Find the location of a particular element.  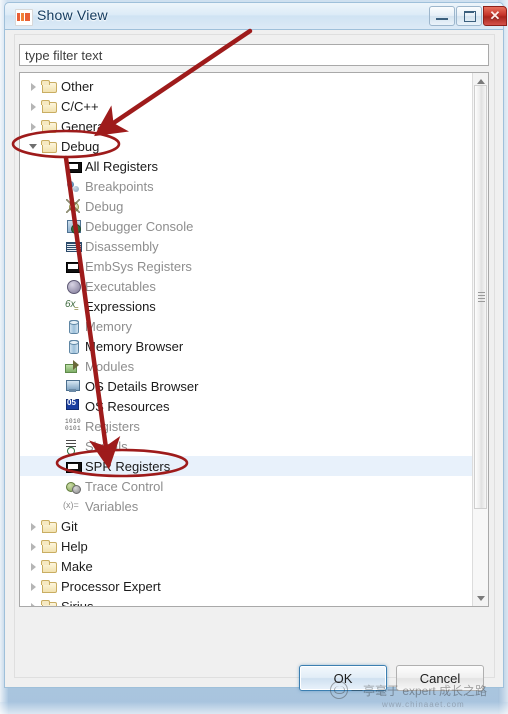

tree-item-label: Sirius is located at coordinates (77, 602).